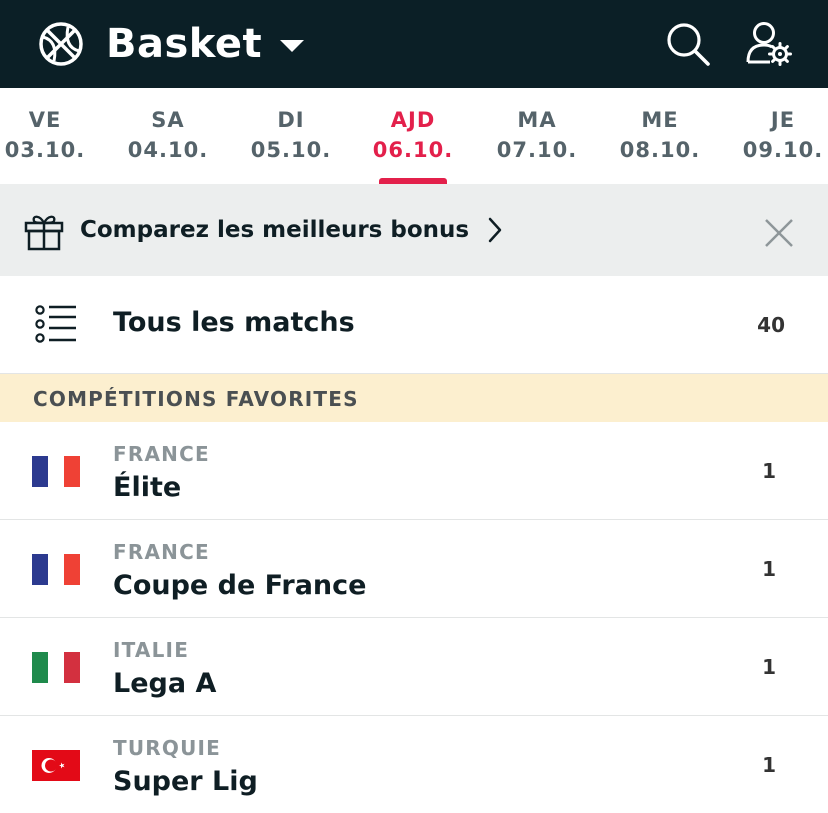 This screenshot has height=813, width=828. I want to click on date-tab: JE 09.10., so click(780, 136).